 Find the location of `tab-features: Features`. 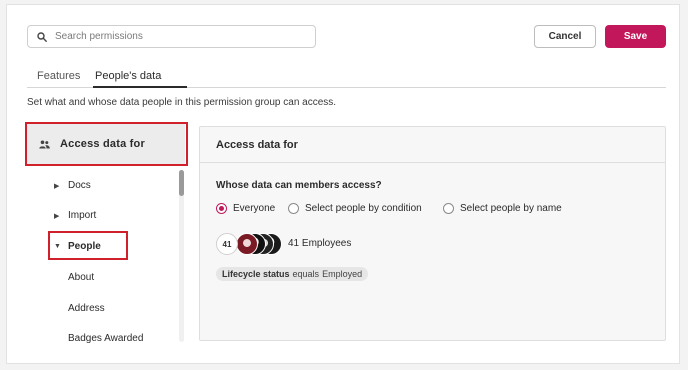

tab-features: Features is located at coordinates (58, 76).